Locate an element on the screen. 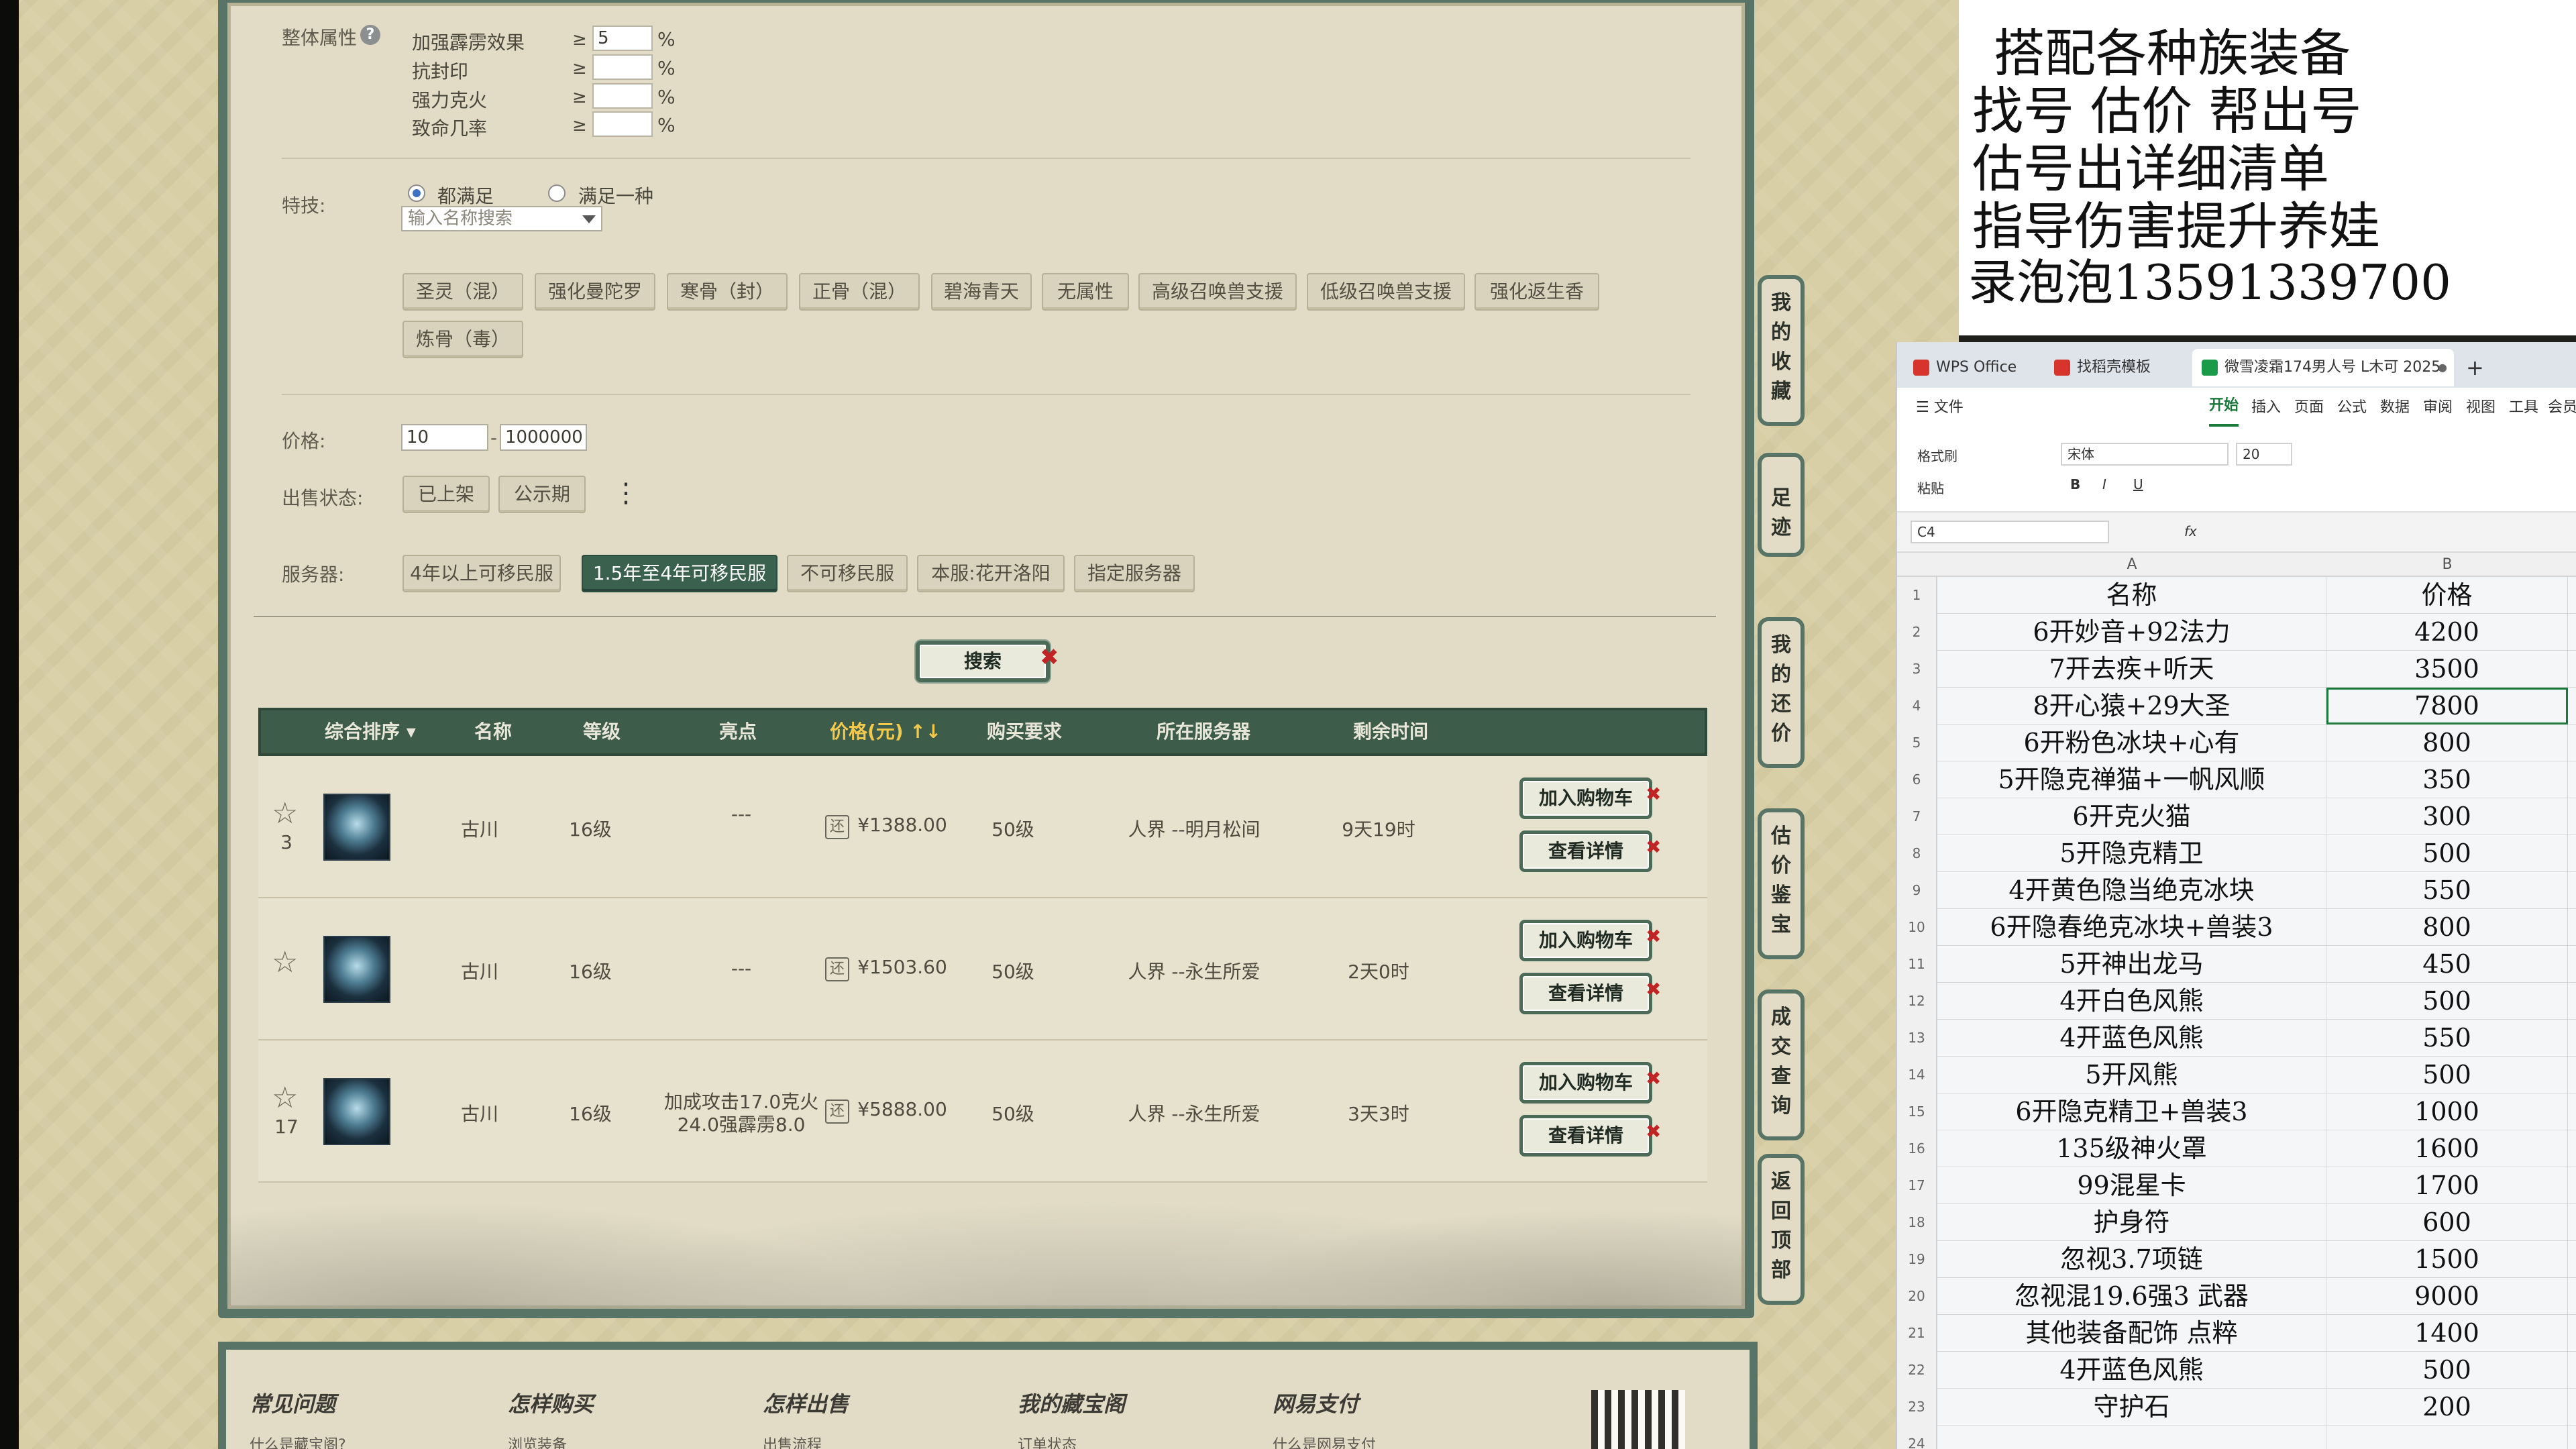  cell-price: 550 is located at coordinates (2447, 1038).